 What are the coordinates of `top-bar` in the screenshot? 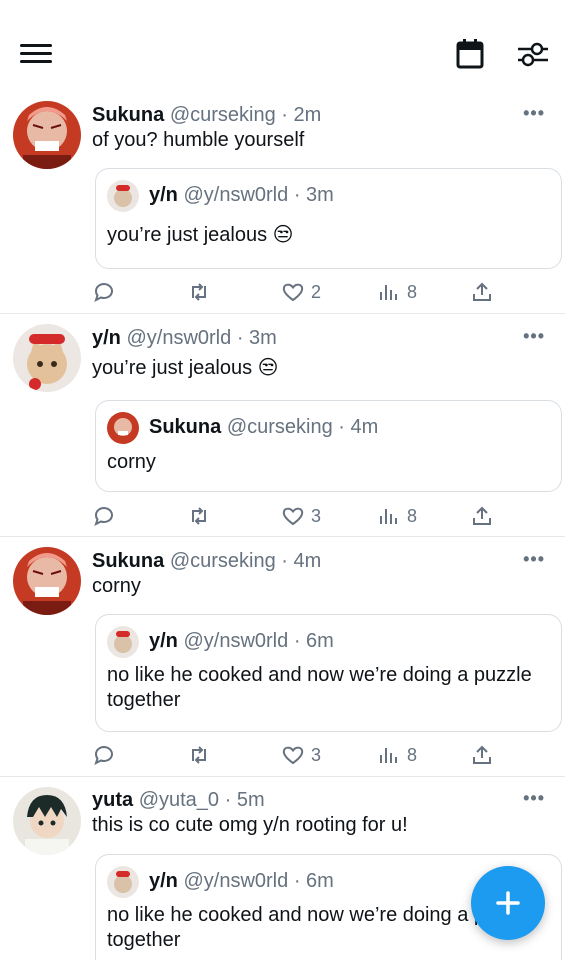 It's located at (282, 47).